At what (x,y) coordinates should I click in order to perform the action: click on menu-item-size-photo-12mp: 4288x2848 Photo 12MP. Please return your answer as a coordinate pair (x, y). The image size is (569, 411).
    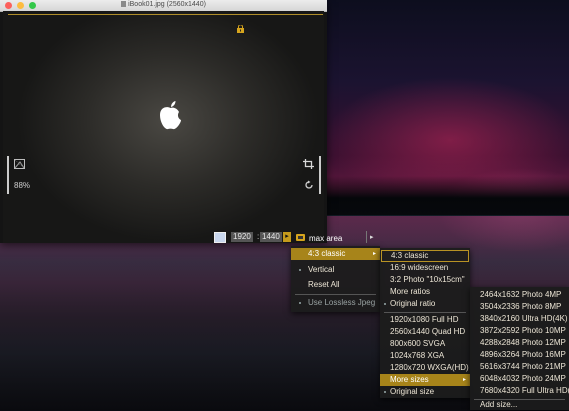
    Looking at the image, I should click on (519, 343).